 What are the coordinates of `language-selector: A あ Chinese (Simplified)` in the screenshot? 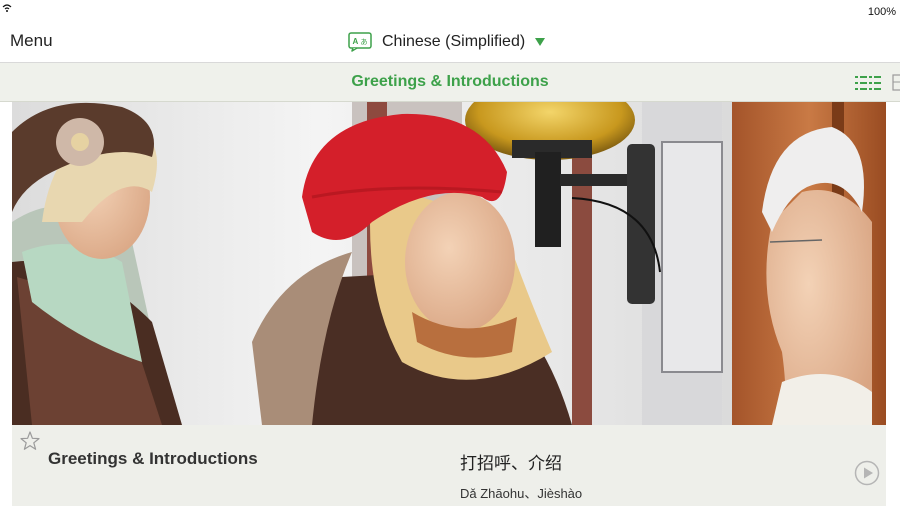 It's located at (447, 42).